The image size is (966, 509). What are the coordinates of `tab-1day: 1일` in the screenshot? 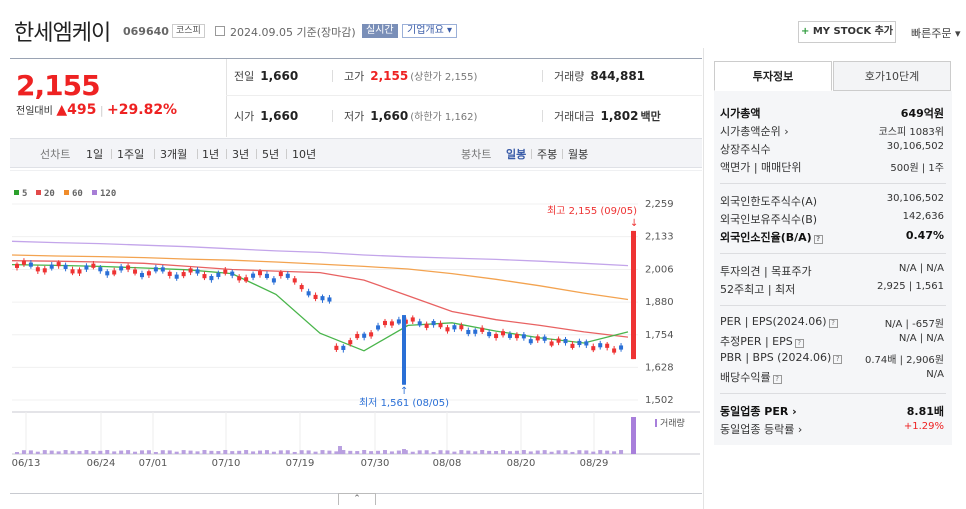 It's located at (94, 154).